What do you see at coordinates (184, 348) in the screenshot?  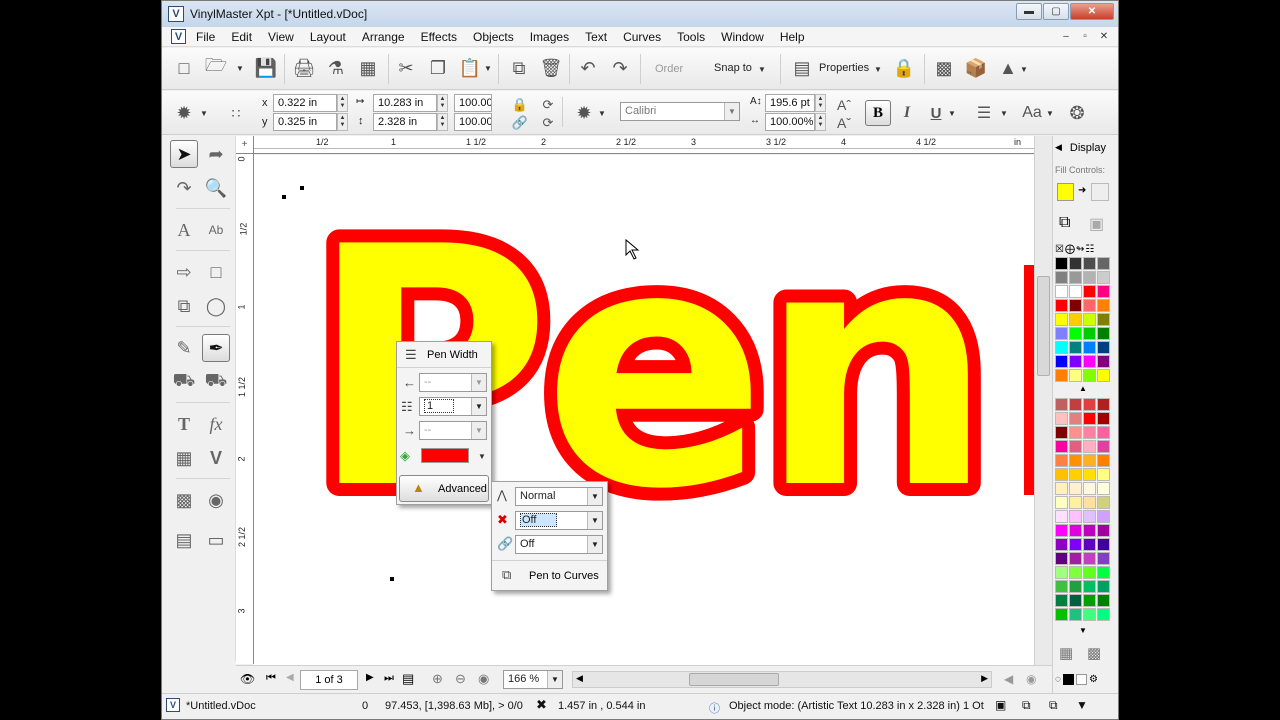 I see `pencil-tool-icon: ✎` at bounding box center [184, 348].